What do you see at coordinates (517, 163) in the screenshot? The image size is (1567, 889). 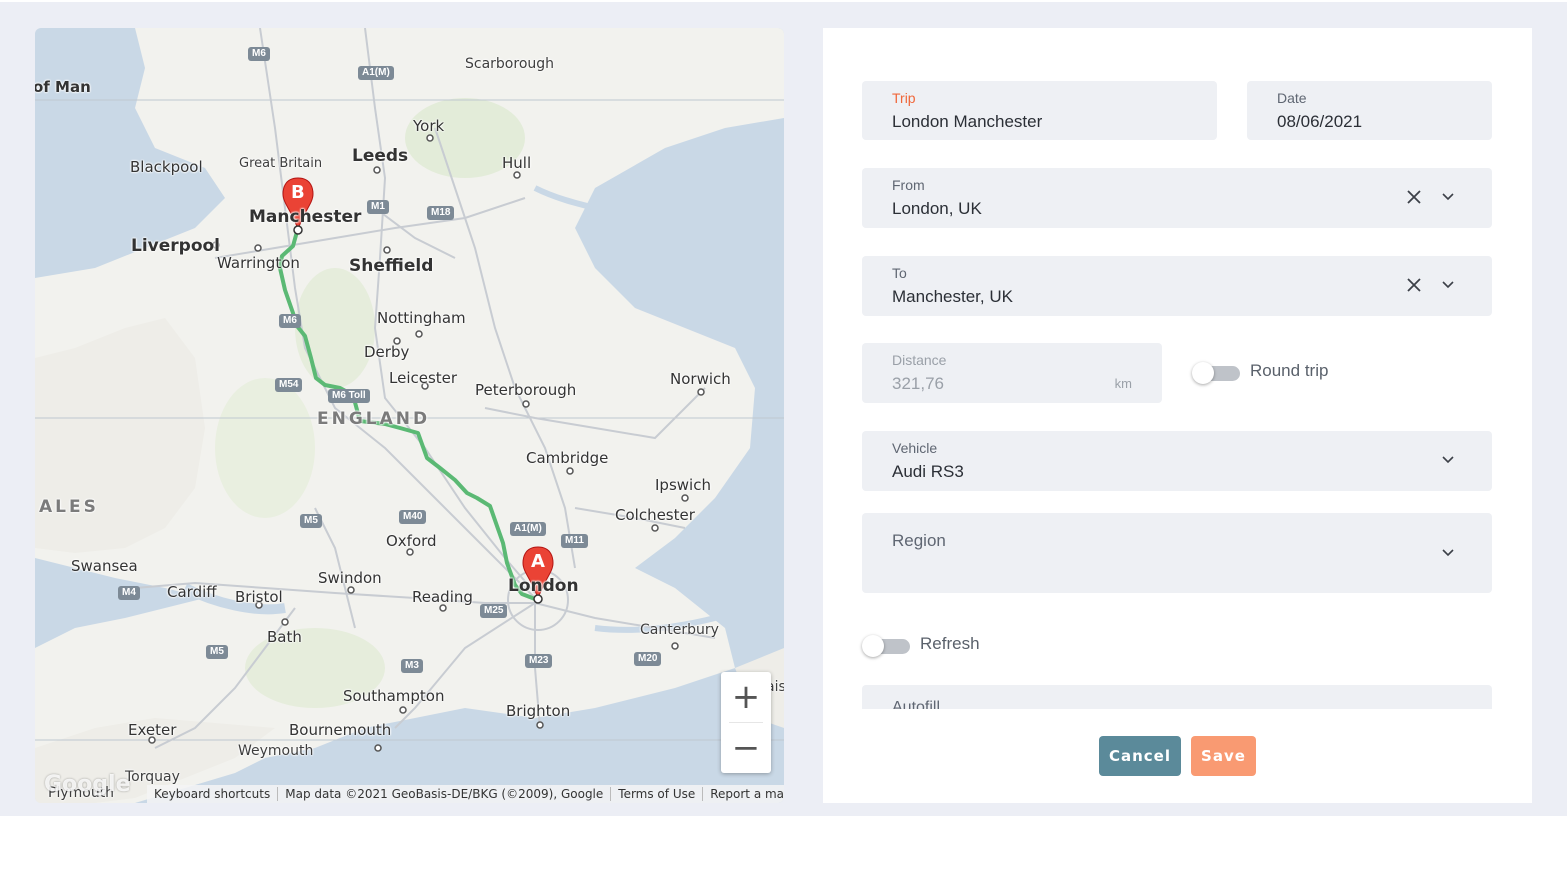 I see `map-label-hull: Hull` at bounding box center [517, 163].